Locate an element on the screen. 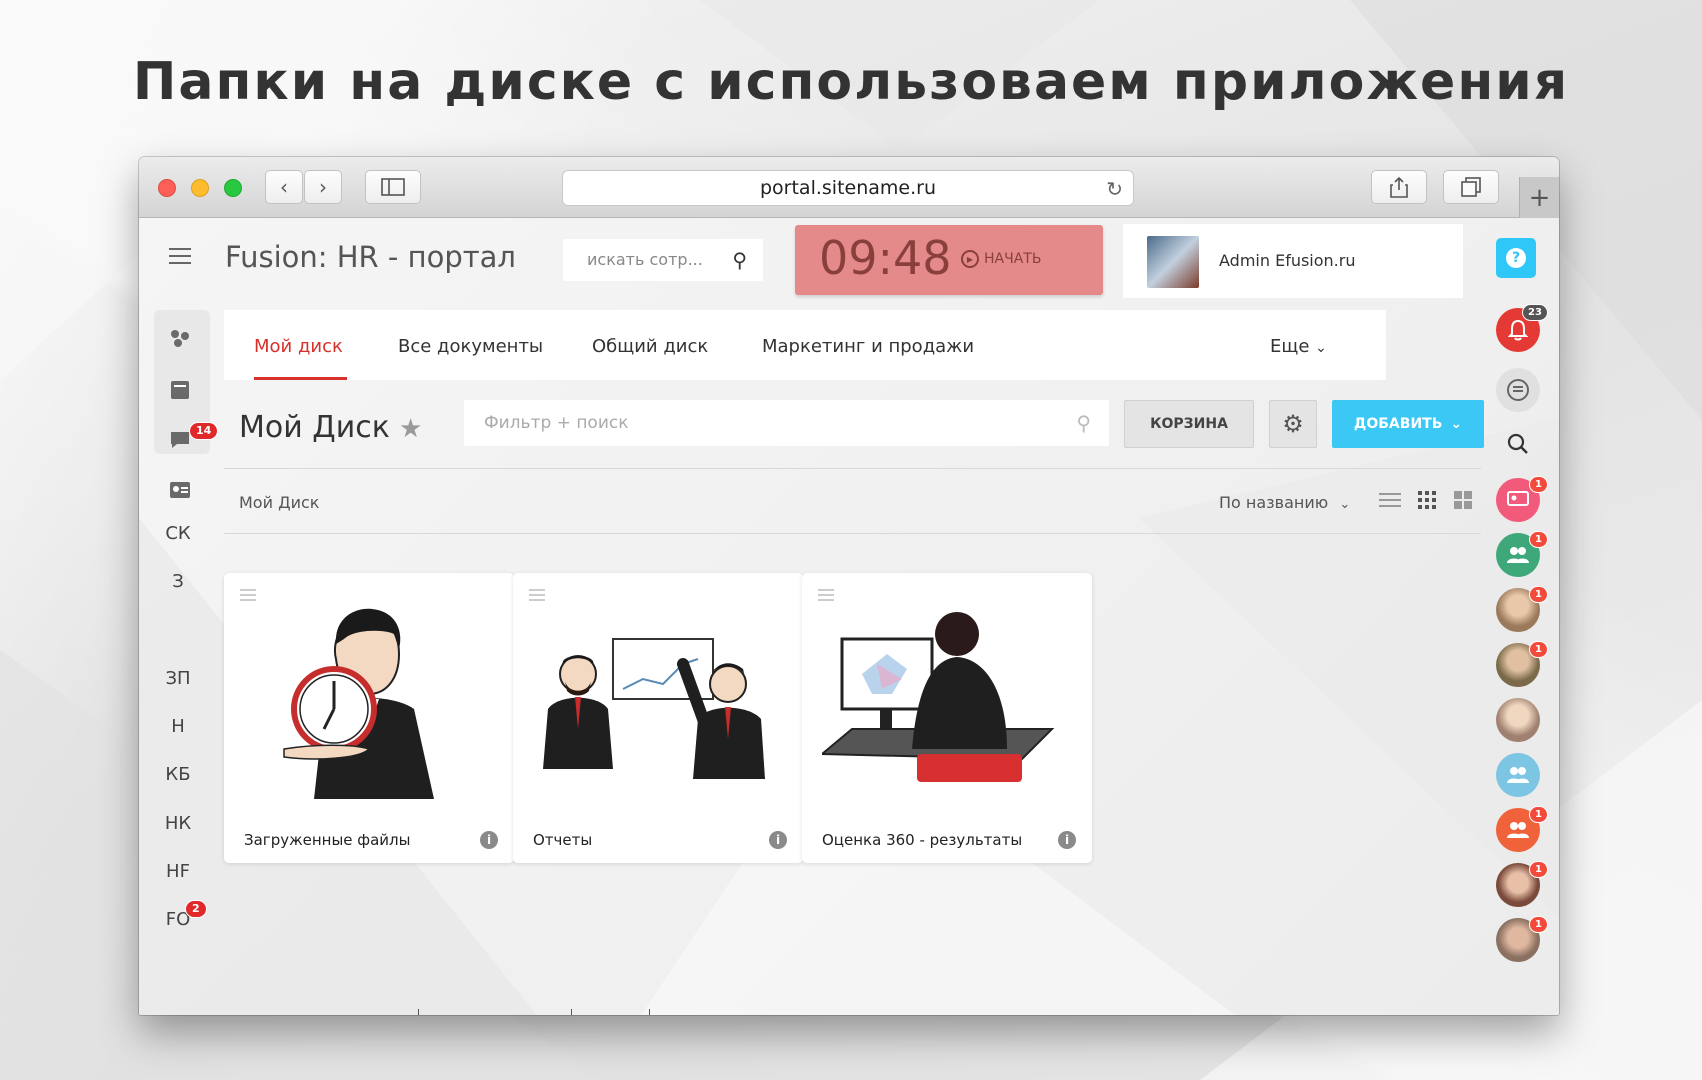  folder-card: Отчеты i is located at coordinates (658, 718).